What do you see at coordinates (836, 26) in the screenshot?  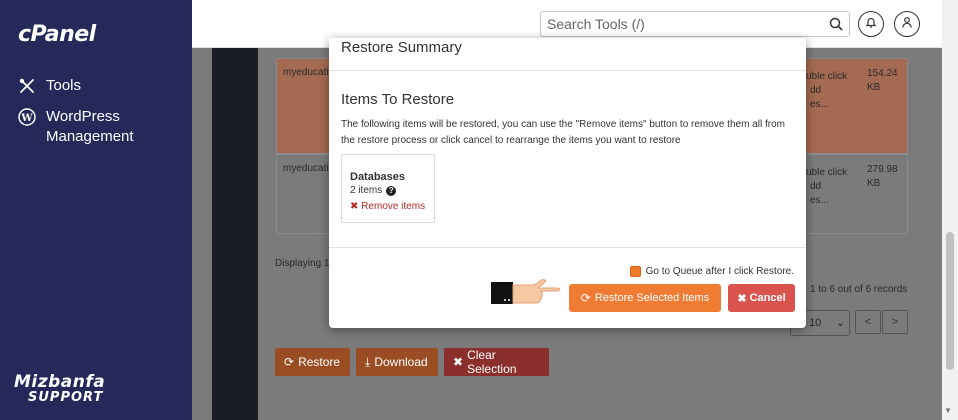 I see `search-icon` at bounding box center [836, 26].